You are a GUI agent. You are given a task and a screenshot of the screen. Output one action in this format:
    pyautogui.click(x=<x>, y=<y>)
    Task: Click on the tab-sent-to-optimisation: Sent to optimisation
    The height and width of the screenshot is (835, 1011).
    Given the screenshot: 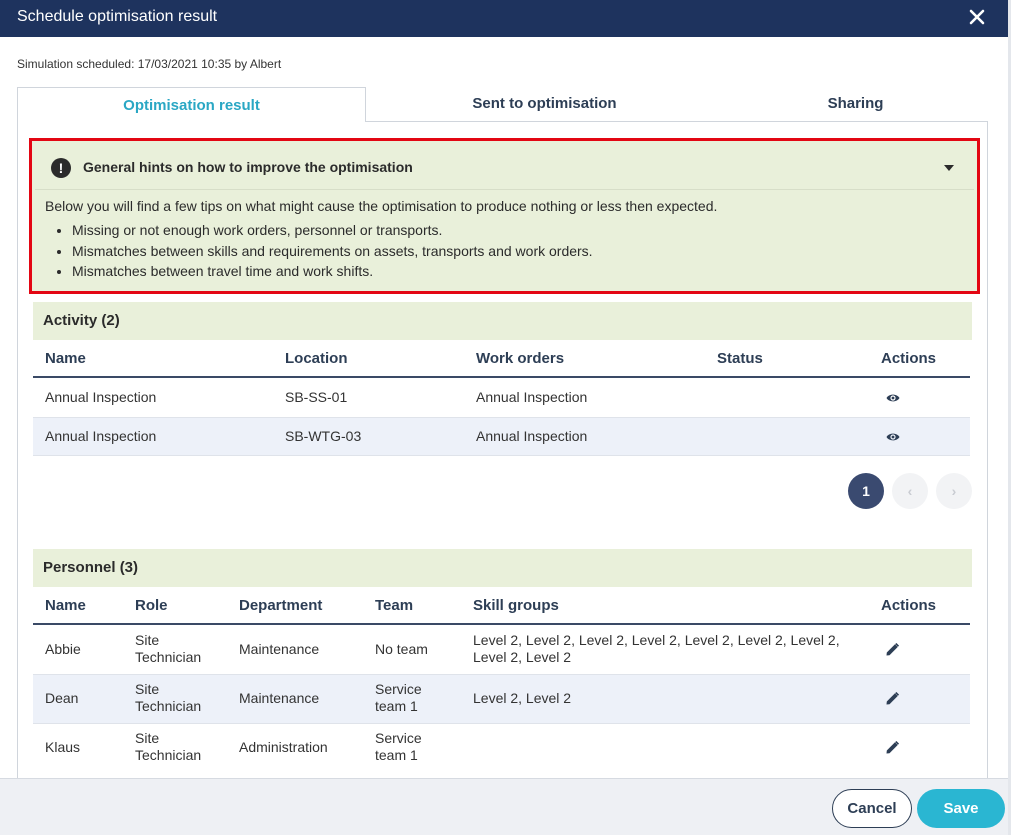 What is the action you would take?
    pyautogui.click(x=544, y=104)
    